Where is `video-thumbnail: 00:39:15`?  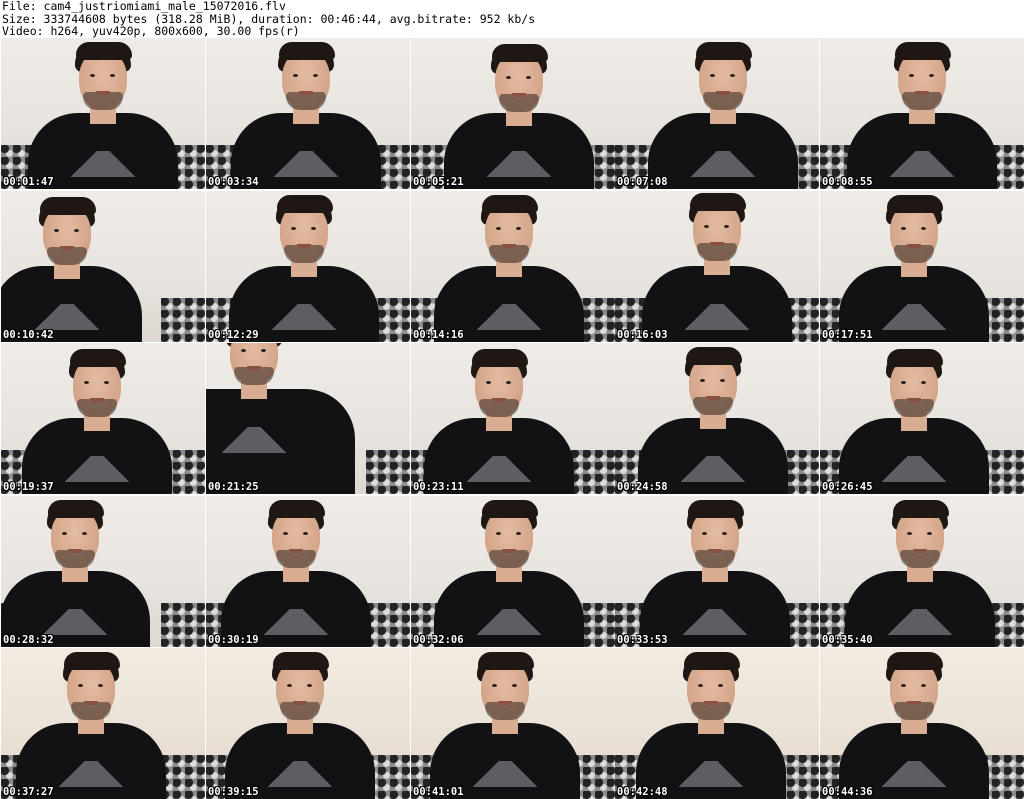 video-thumbnail: 00:39:15 is located at coordinates (308, 723).